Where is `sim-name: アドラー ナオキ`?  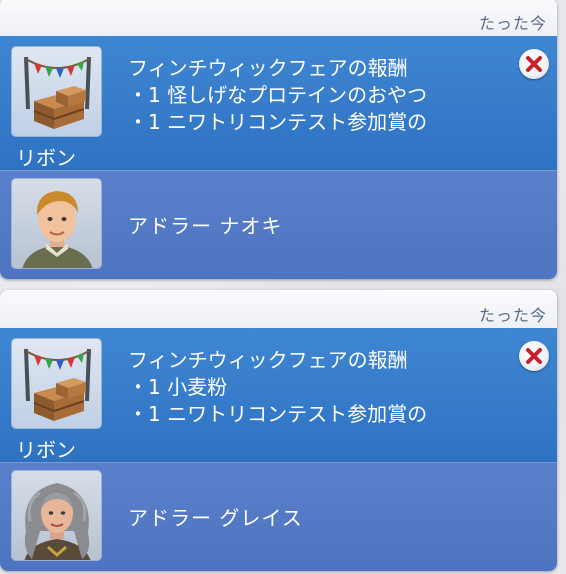 sim-name: アドラー ナオキ is located at coordinates (205, 226).